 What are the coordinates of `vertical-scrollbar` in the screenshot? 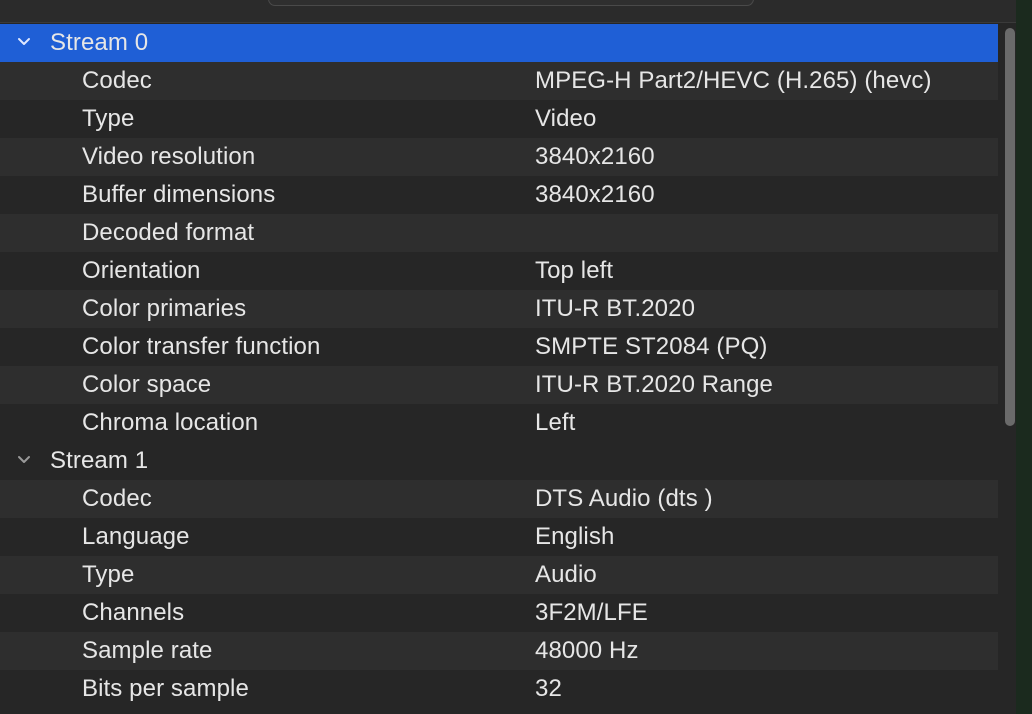 It's located at (1010, 371).